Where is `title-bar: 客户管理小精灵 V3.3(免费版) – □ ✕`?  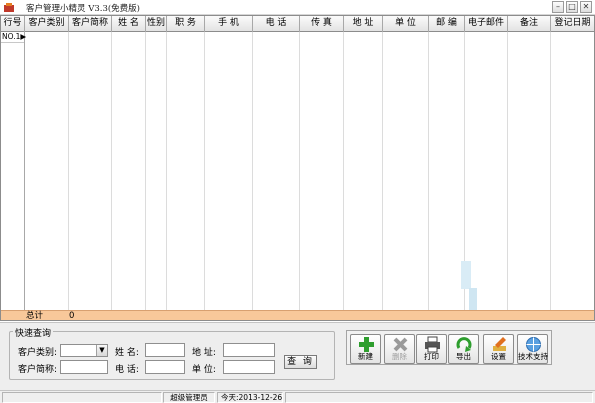
title-bar: 客户管理小精灵 V3.3(免费版) – □ ✕ is located at coordinates (297, 7).